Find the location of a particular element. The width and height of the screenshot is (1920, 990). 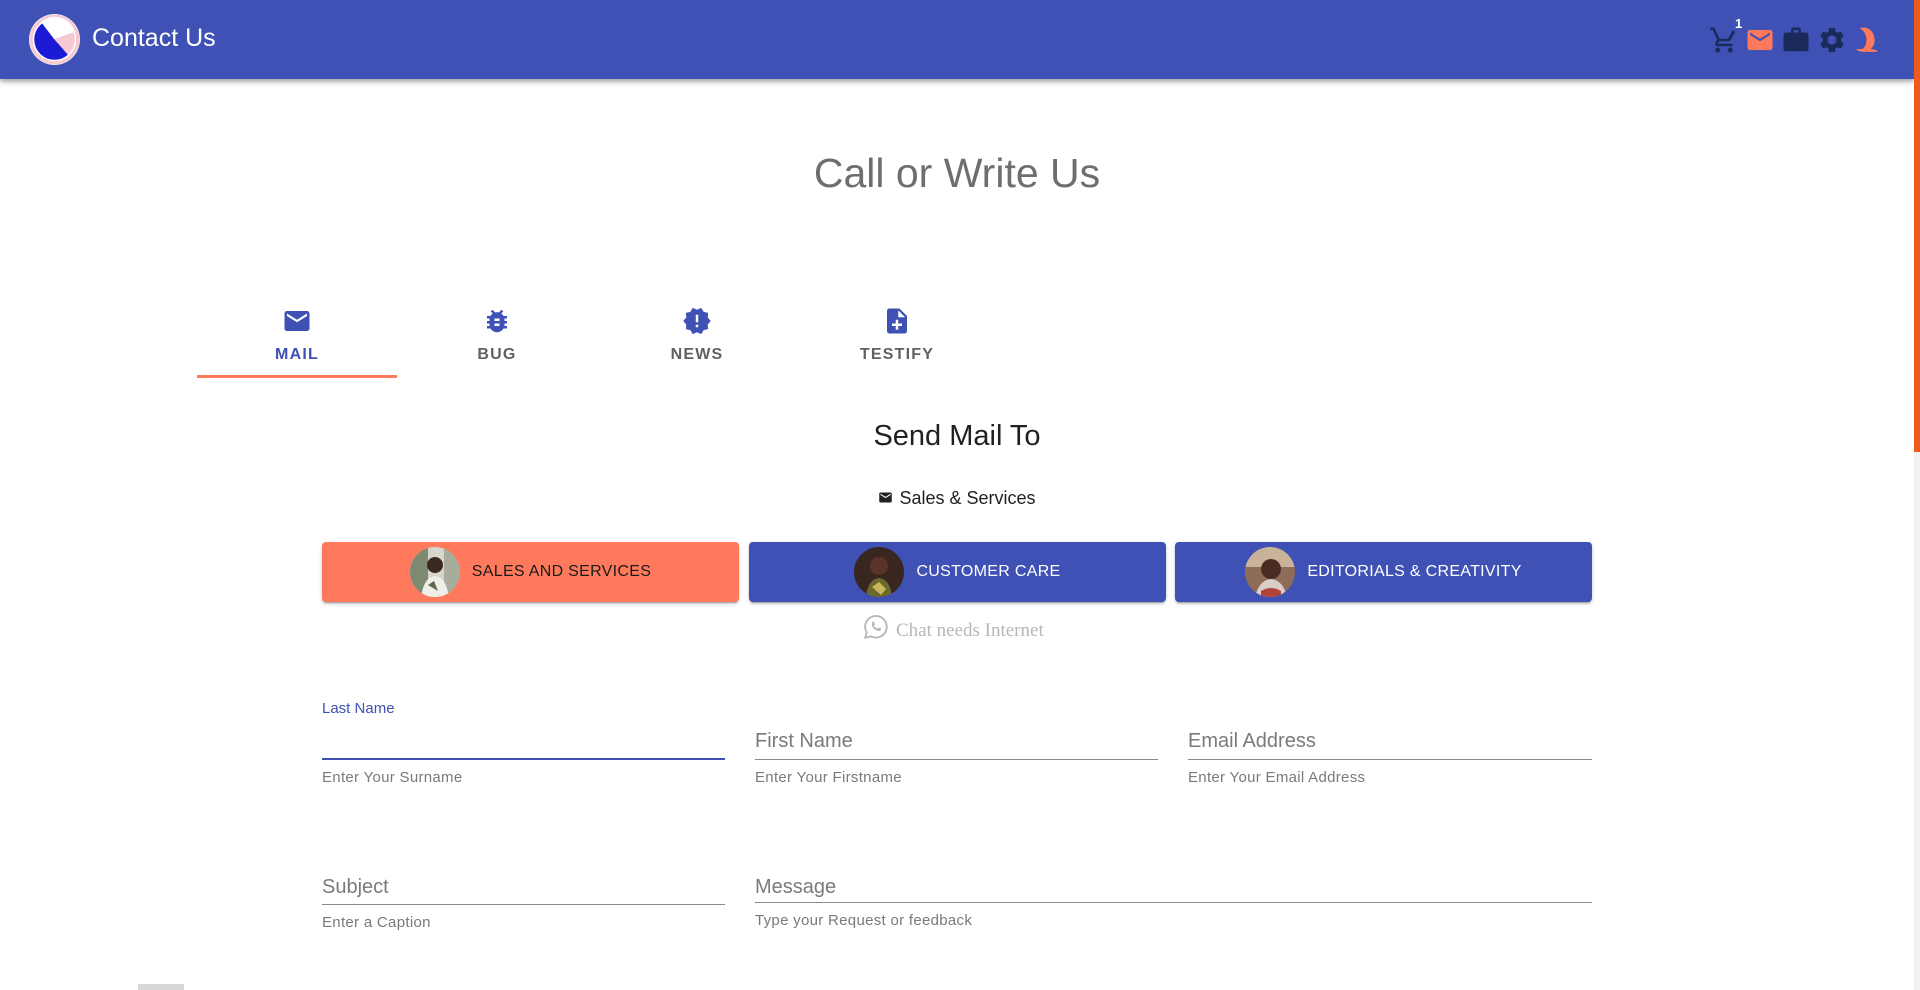

last-name-label: Last Name is located at coordinates (358, 708).